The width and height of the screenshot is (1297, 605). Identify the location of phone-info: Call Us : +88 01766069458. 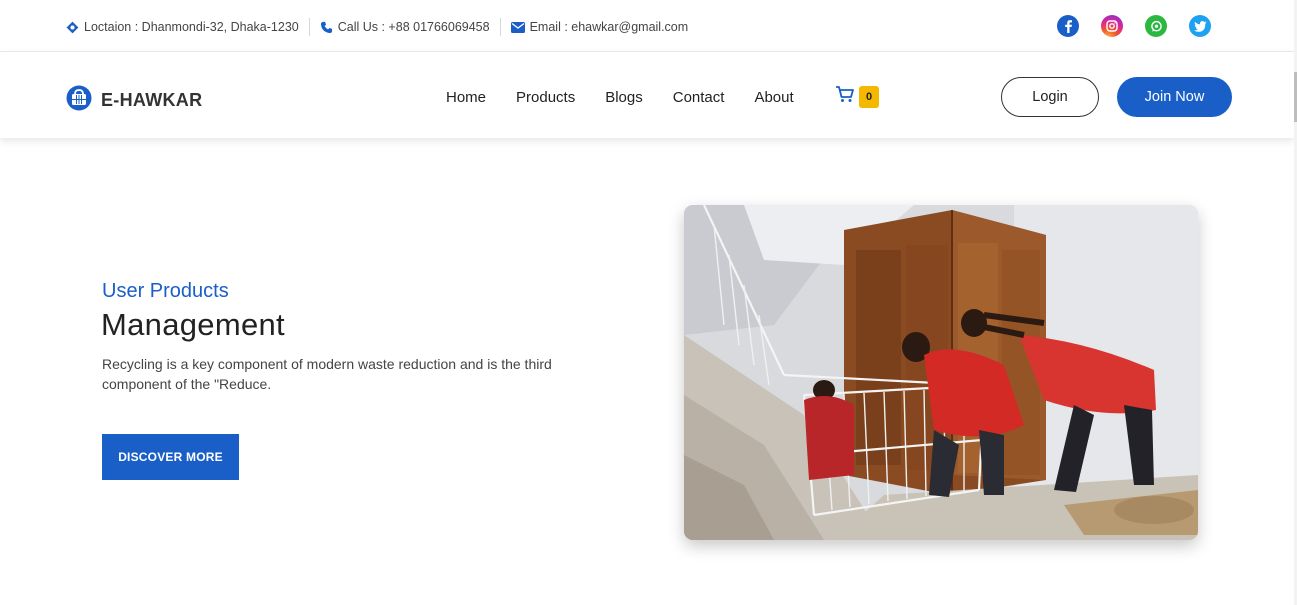
(405, 27).